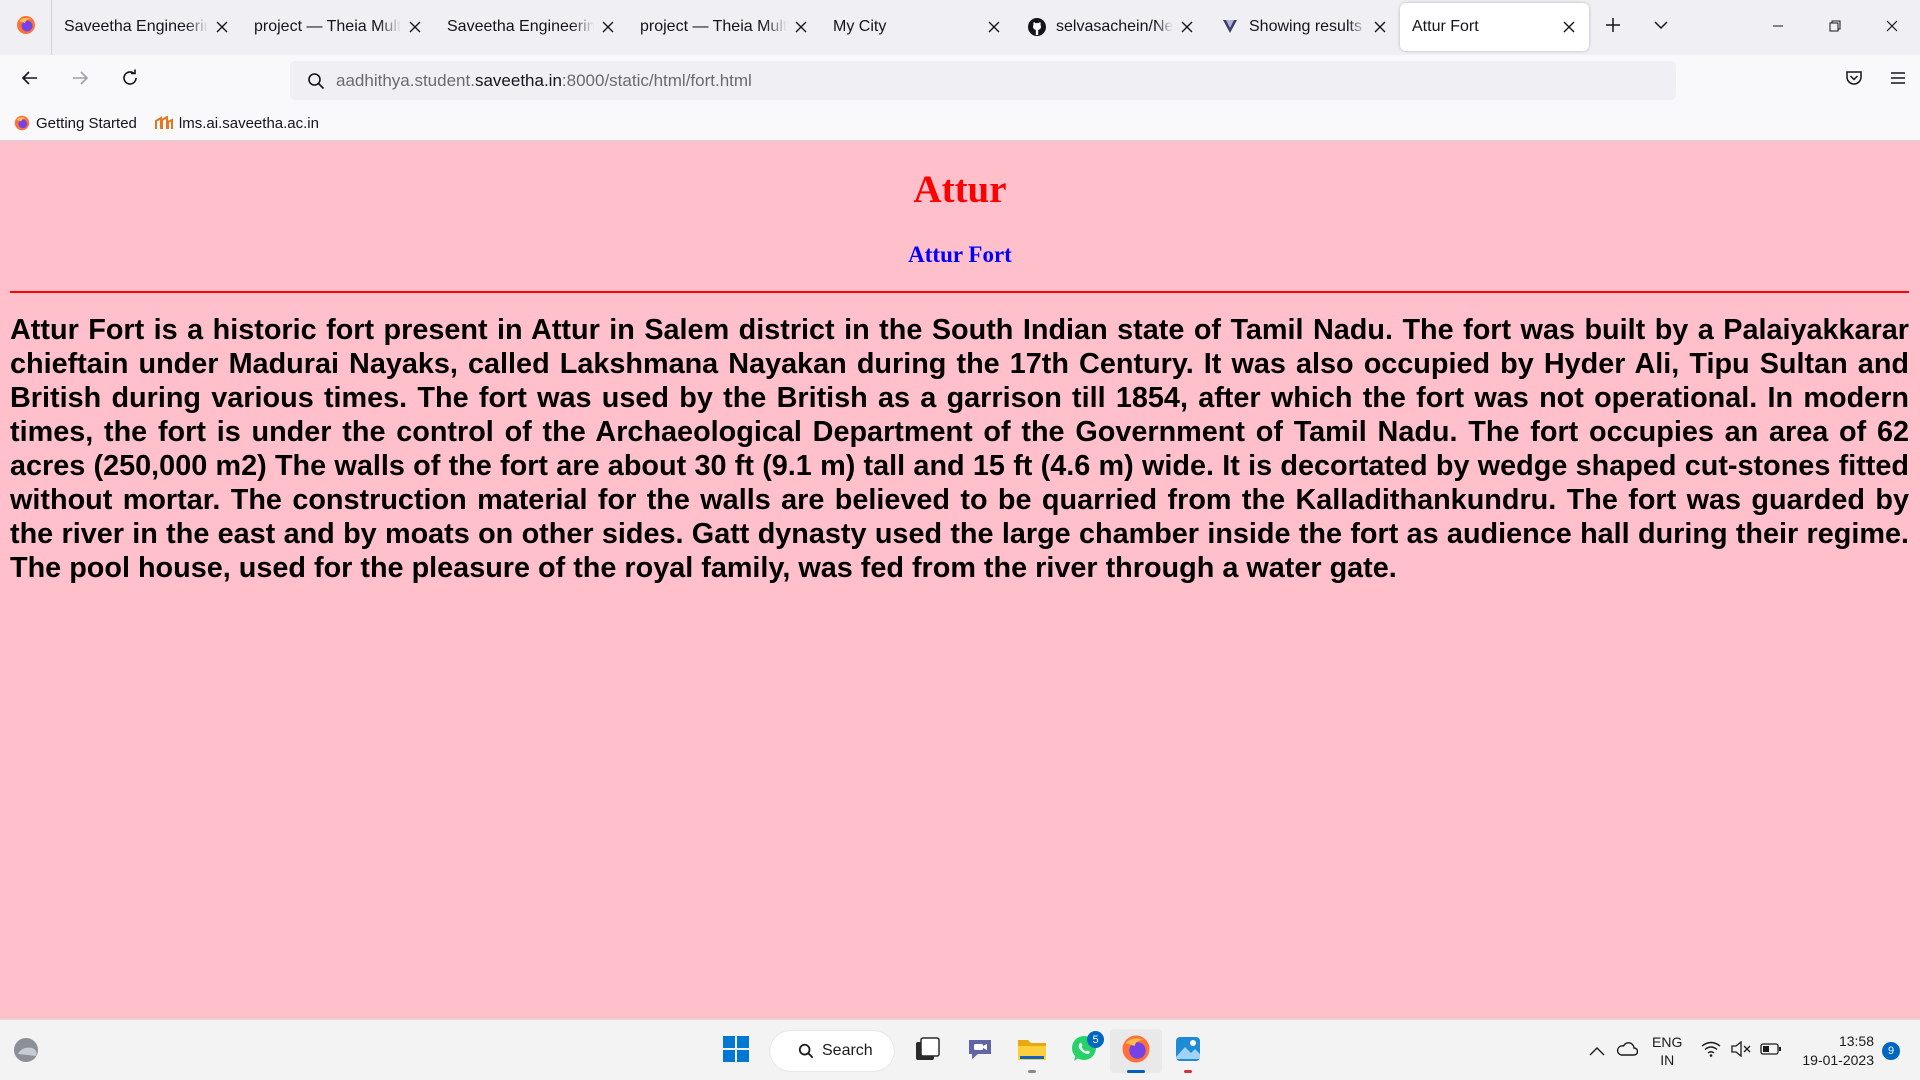 This screenshot has width=1920, height=1080. I want to click on chat-icon, so click(980, 1051).